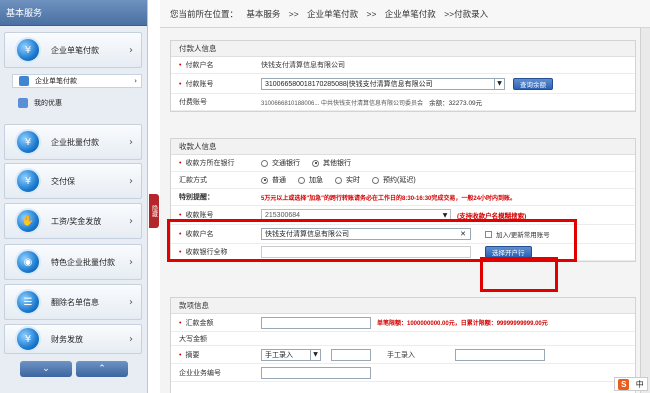  I want to click on sidebar-item-label: 翻除名单信息, so click(75, 302).